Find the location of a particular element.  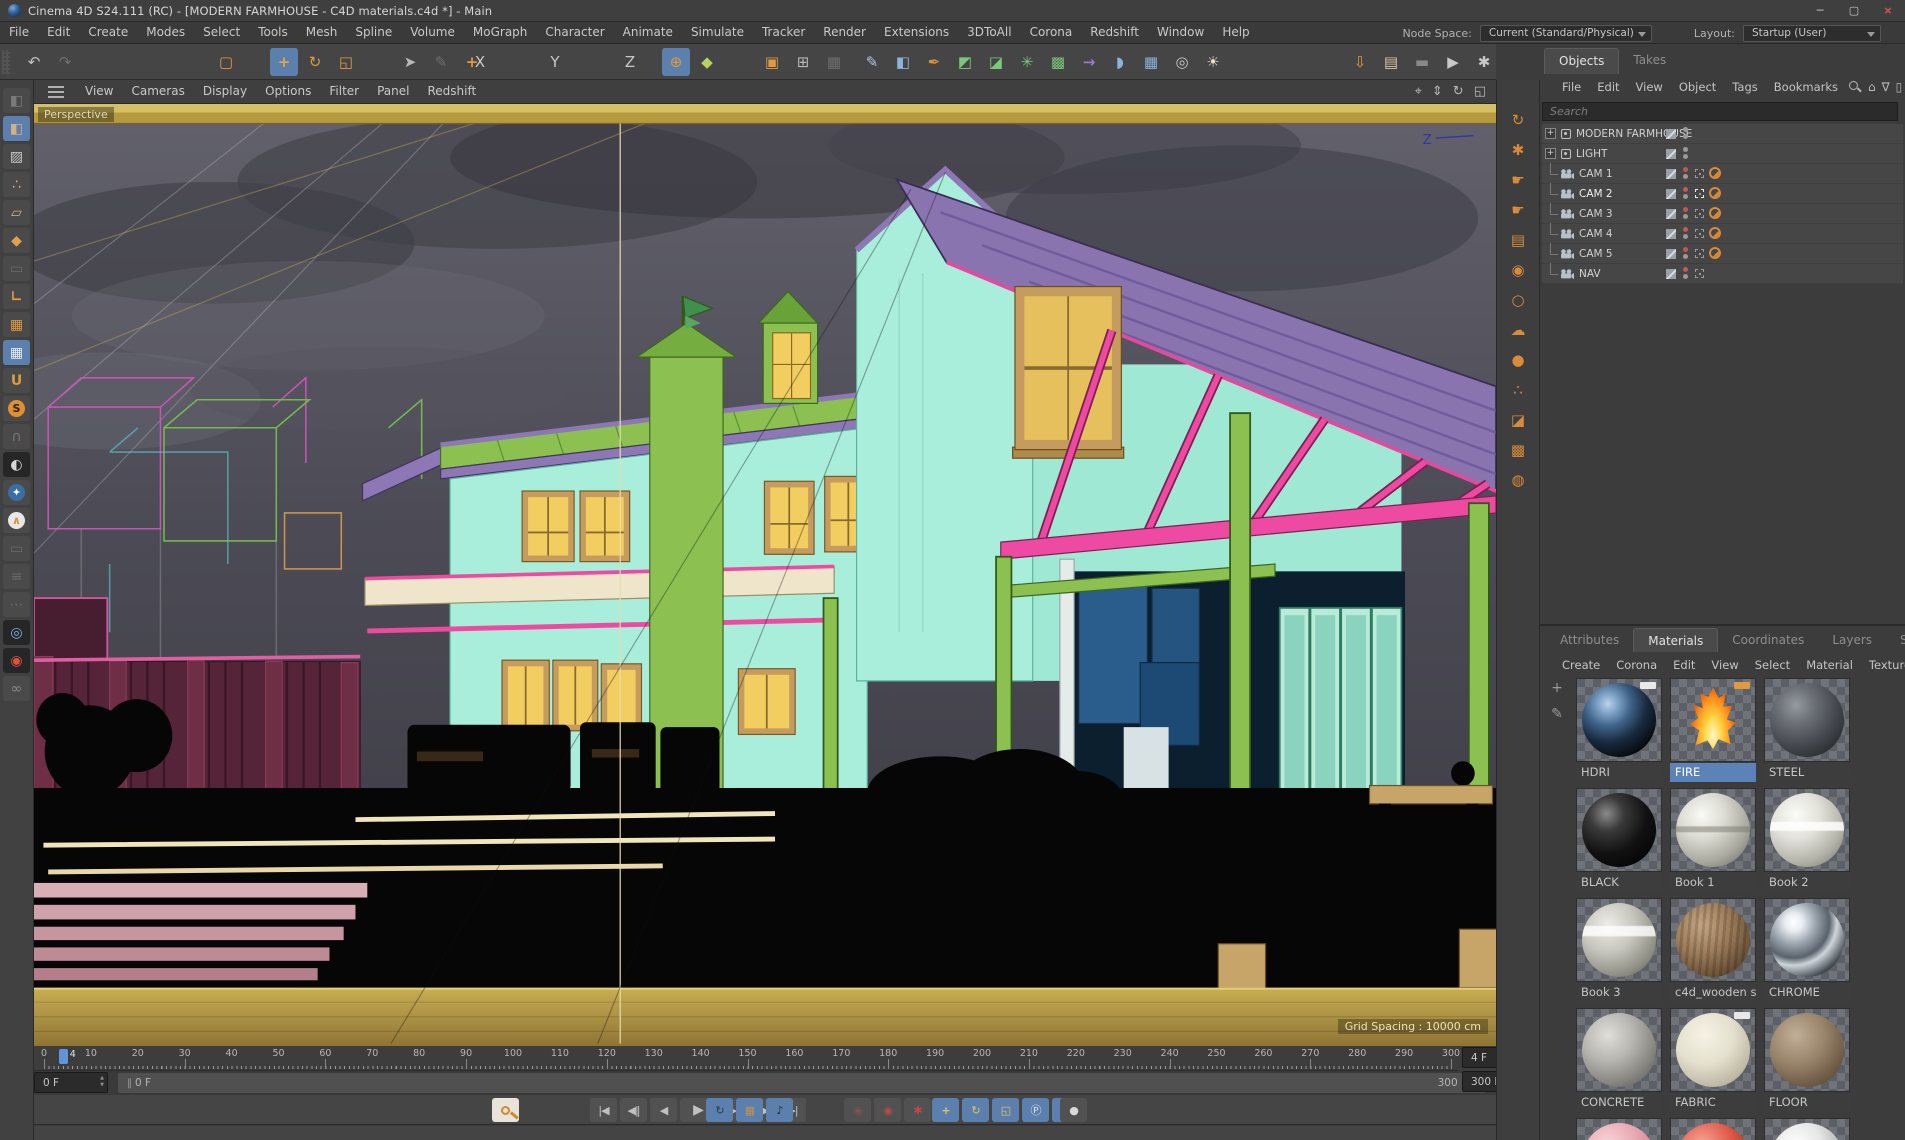

magnet-snap-icon: U is located at coordinates (16, 380).